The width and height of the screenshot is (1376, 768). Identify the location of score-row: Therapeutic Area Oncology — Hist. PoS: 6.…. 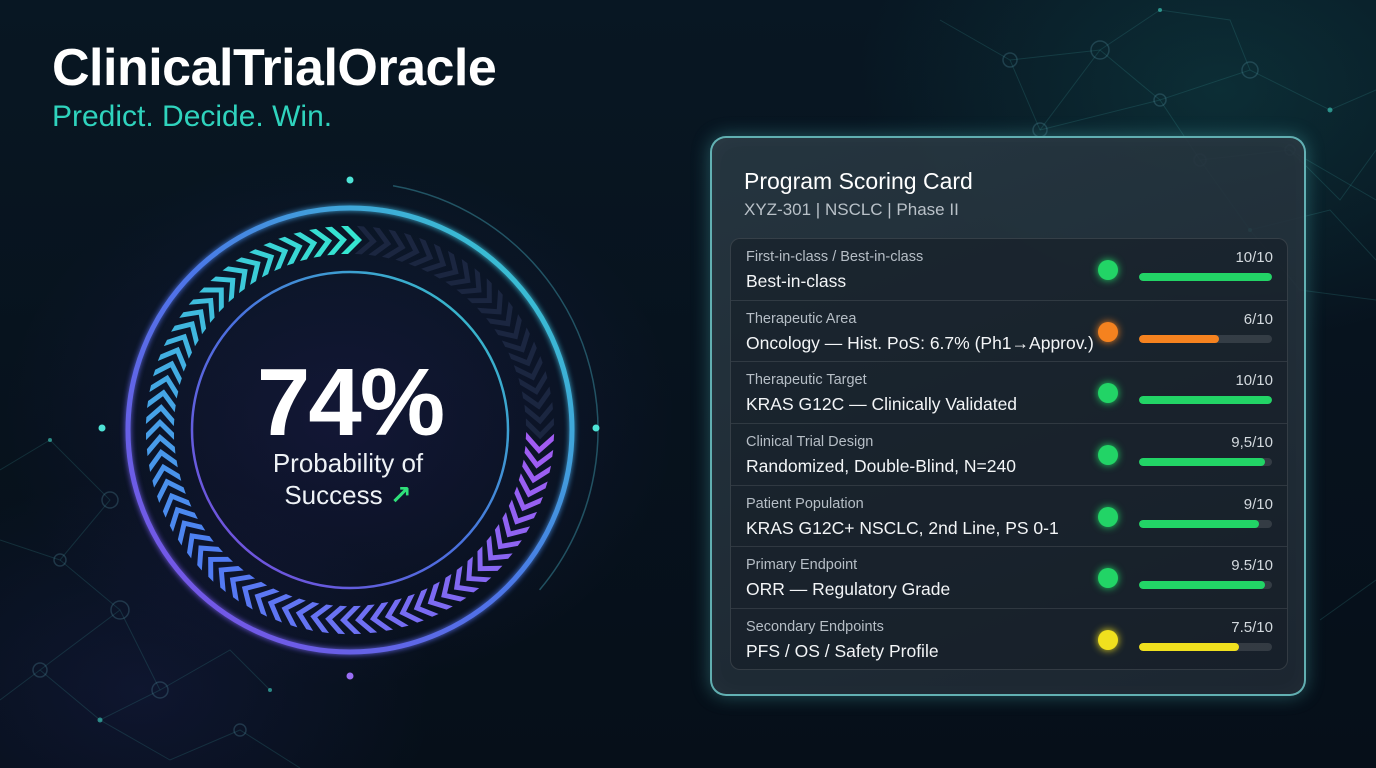
(1009, 332).